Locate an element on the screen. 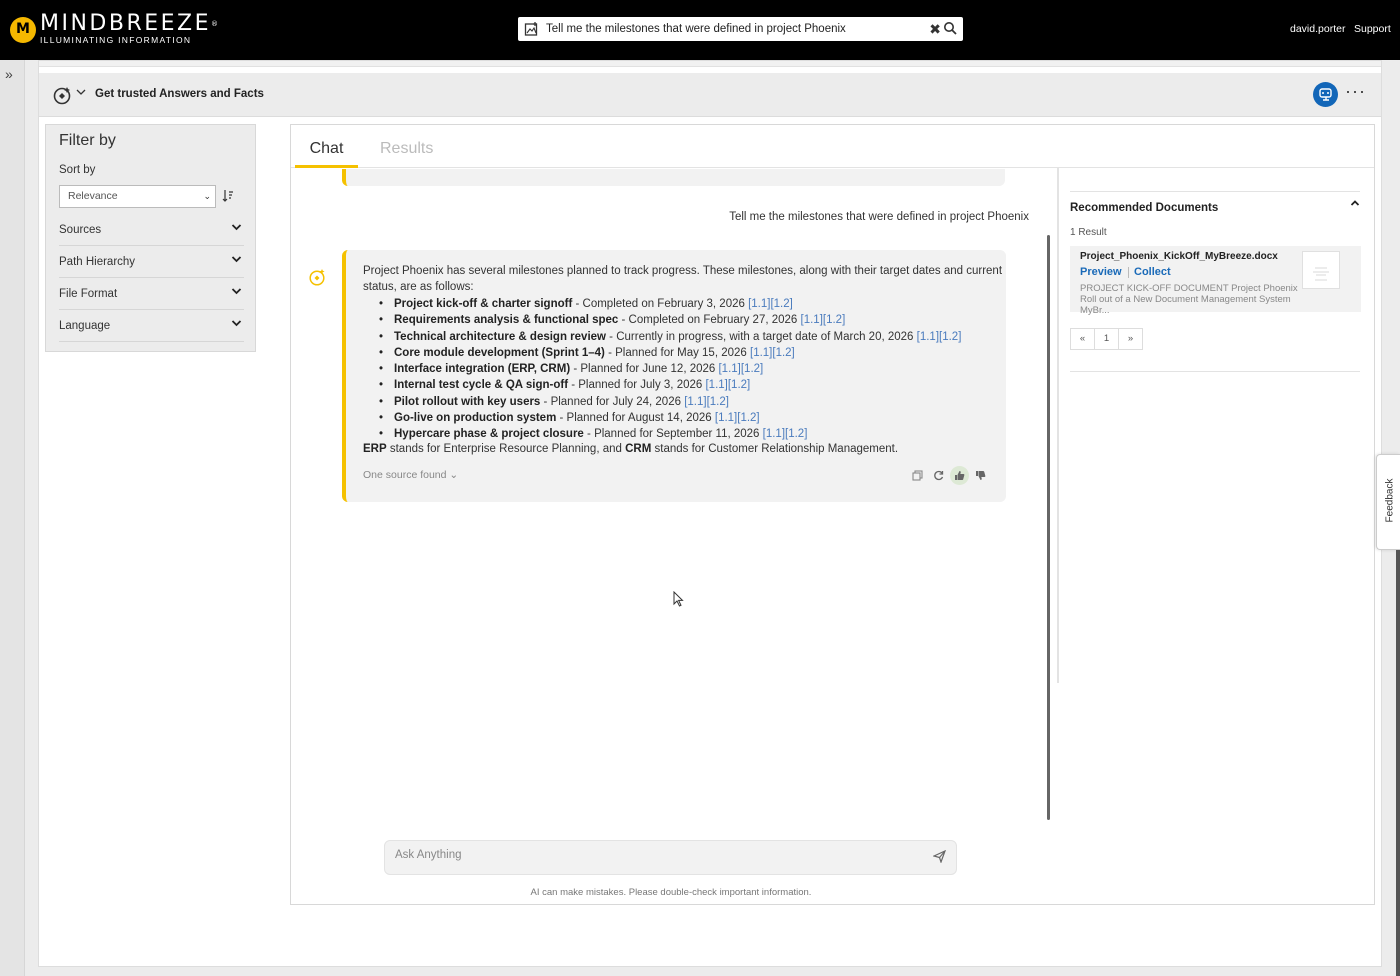 The image size is (1400, 976). facet-language: Language is located at coordinates (151, 328).